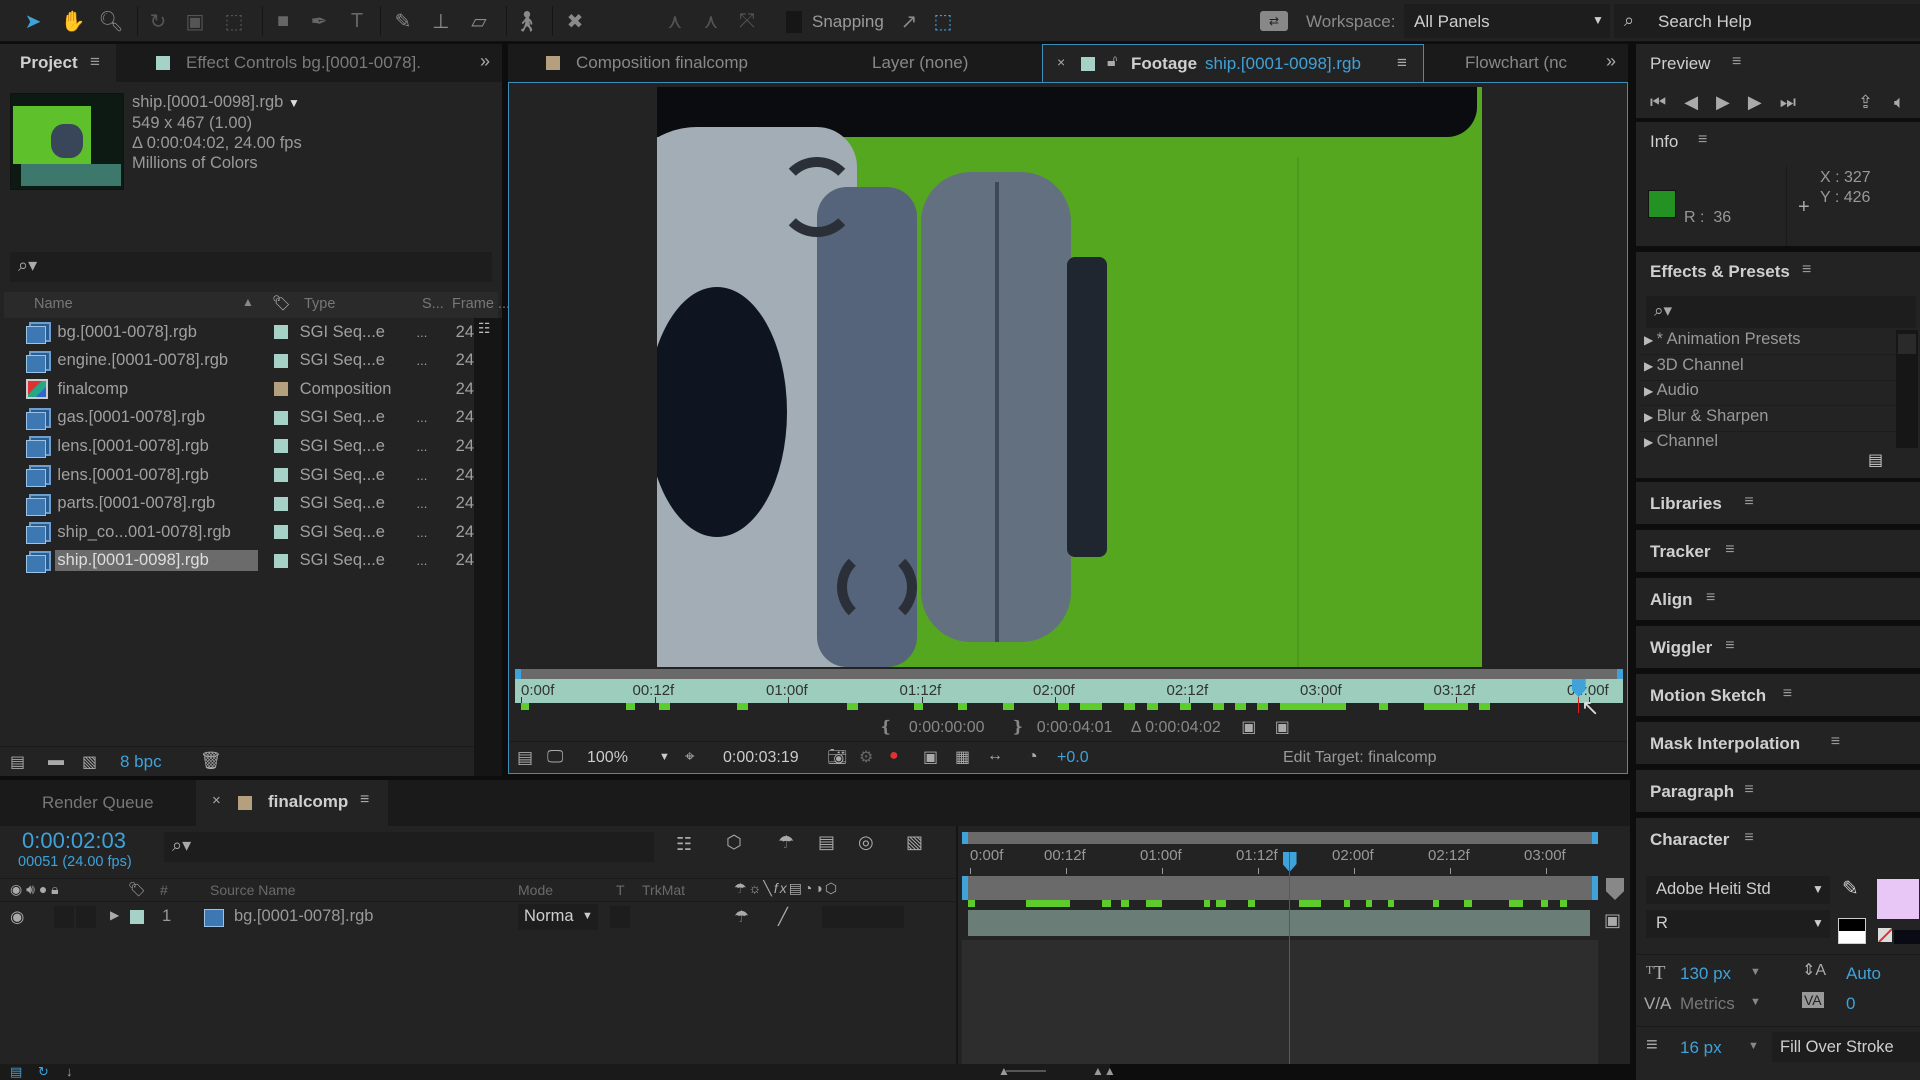 This screenshot has height=1080, width=1920. I want to click on title-action-safe-icon: ⌖, so click(690, 757).